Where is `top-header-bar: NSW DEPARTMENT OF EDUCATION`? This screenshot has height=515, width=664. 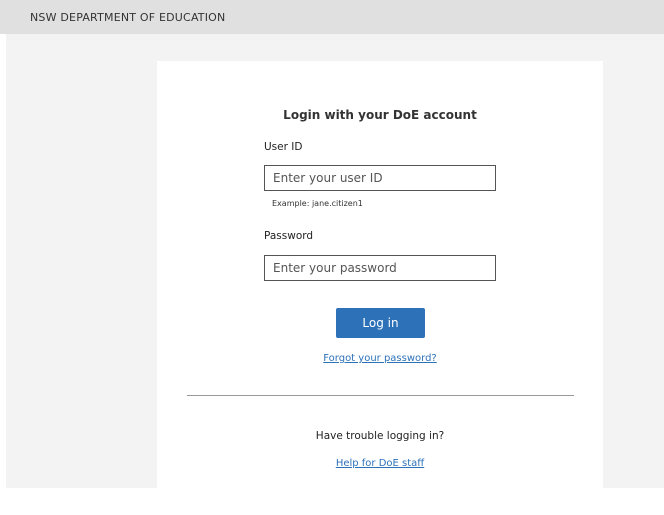
top-header-bar: NSW DEPARTMENT OF EDUCATION is located at coordinates (332, 17).